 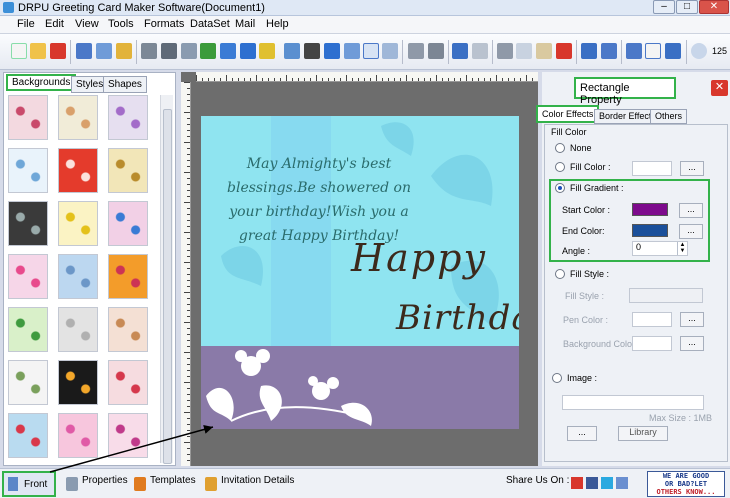 What do you see at coordinates (592, 483) in the screenshot?
I see `facebook-icon` at bounding box center [592, 483].